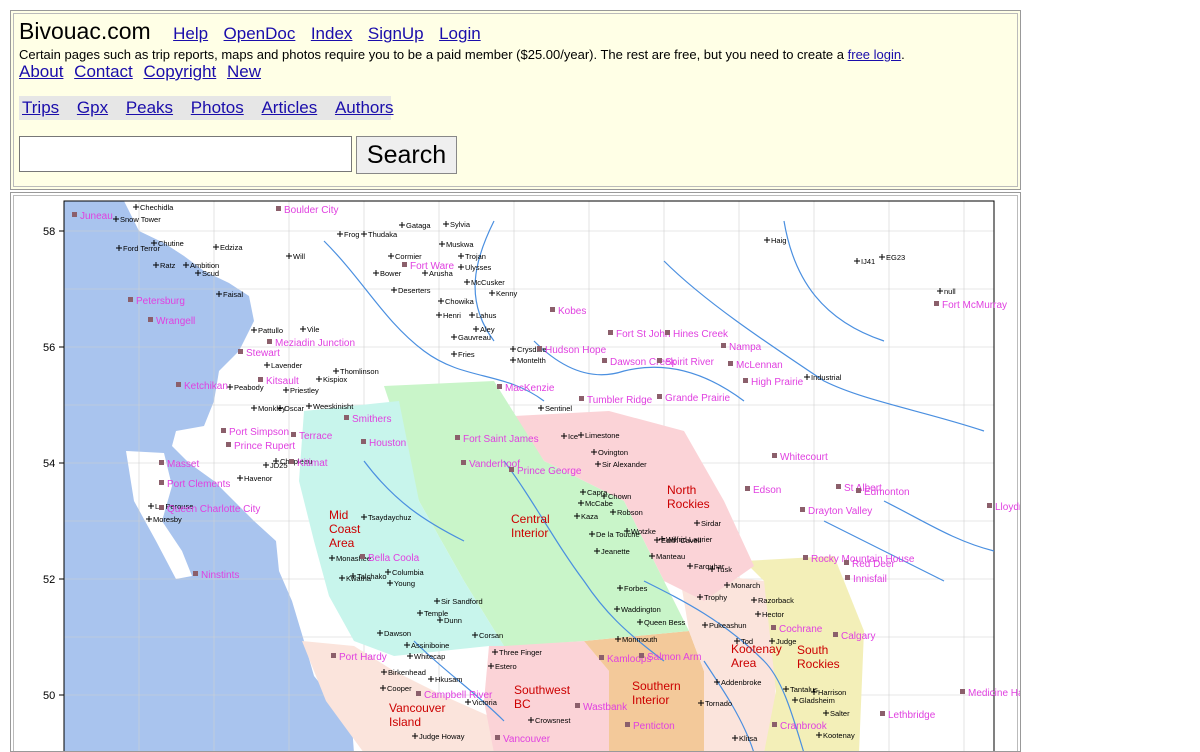 This screenshot has height=752, width=1200. What do you see at coordinates (206, 386) in the screenshot?
I see `town-label: Ketchikan` at bounding box center [206, 386].